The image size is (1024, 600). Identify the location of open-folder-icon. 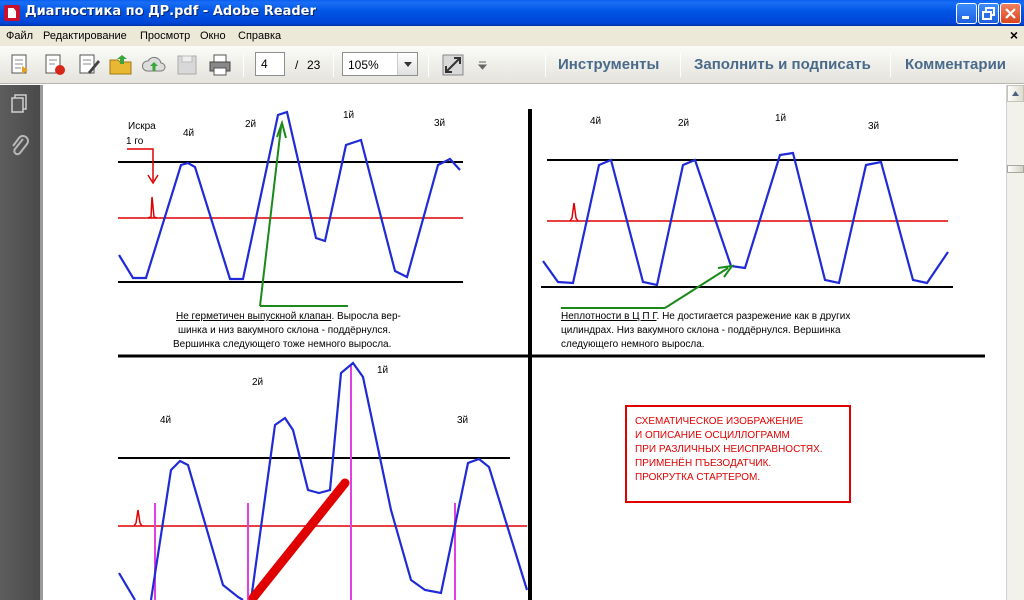
(121, 65).